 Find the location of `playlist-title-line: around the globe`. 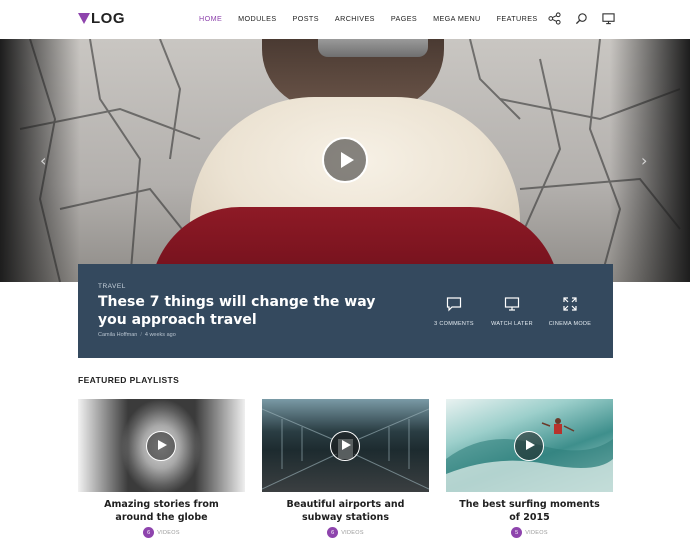

playlist-title-line: around the globe is located at coordinates (161, 517).